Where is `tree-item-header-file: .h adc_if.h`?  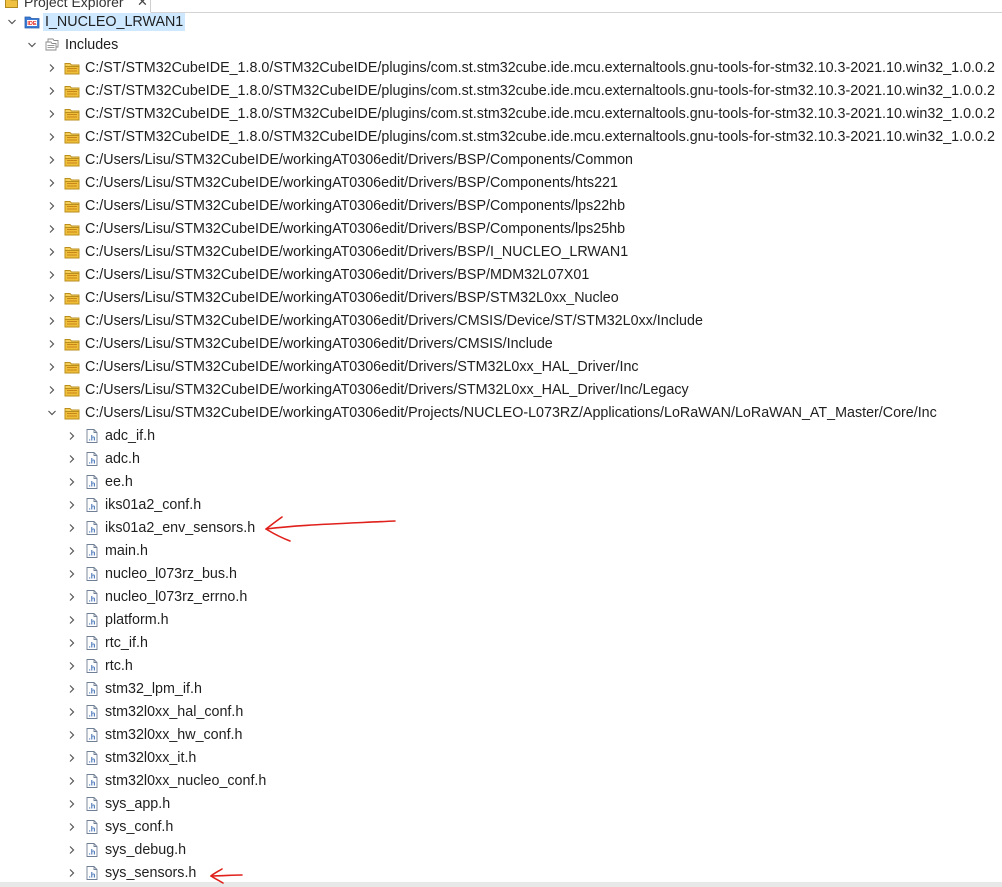 tree-item-header-file: .h adc_if.h is located at coordinates (501, 436).